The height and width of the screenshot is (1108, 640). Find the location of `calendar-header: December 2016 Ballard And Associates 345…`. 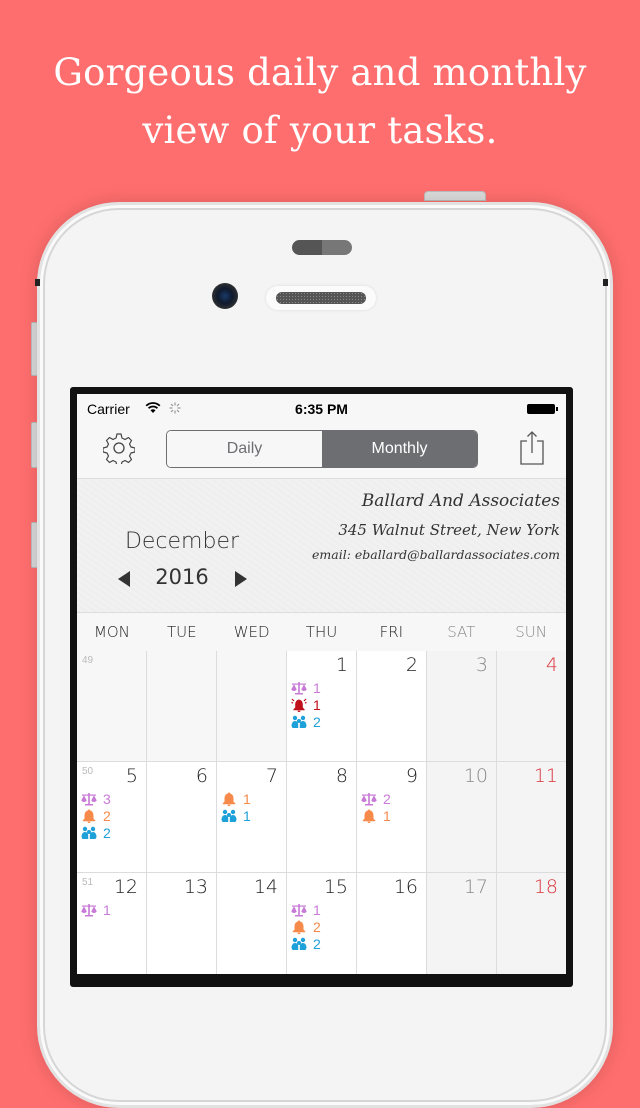

calendar-header: December 2016 Ballard And Associates 345… is located at coordinates (321, 546).